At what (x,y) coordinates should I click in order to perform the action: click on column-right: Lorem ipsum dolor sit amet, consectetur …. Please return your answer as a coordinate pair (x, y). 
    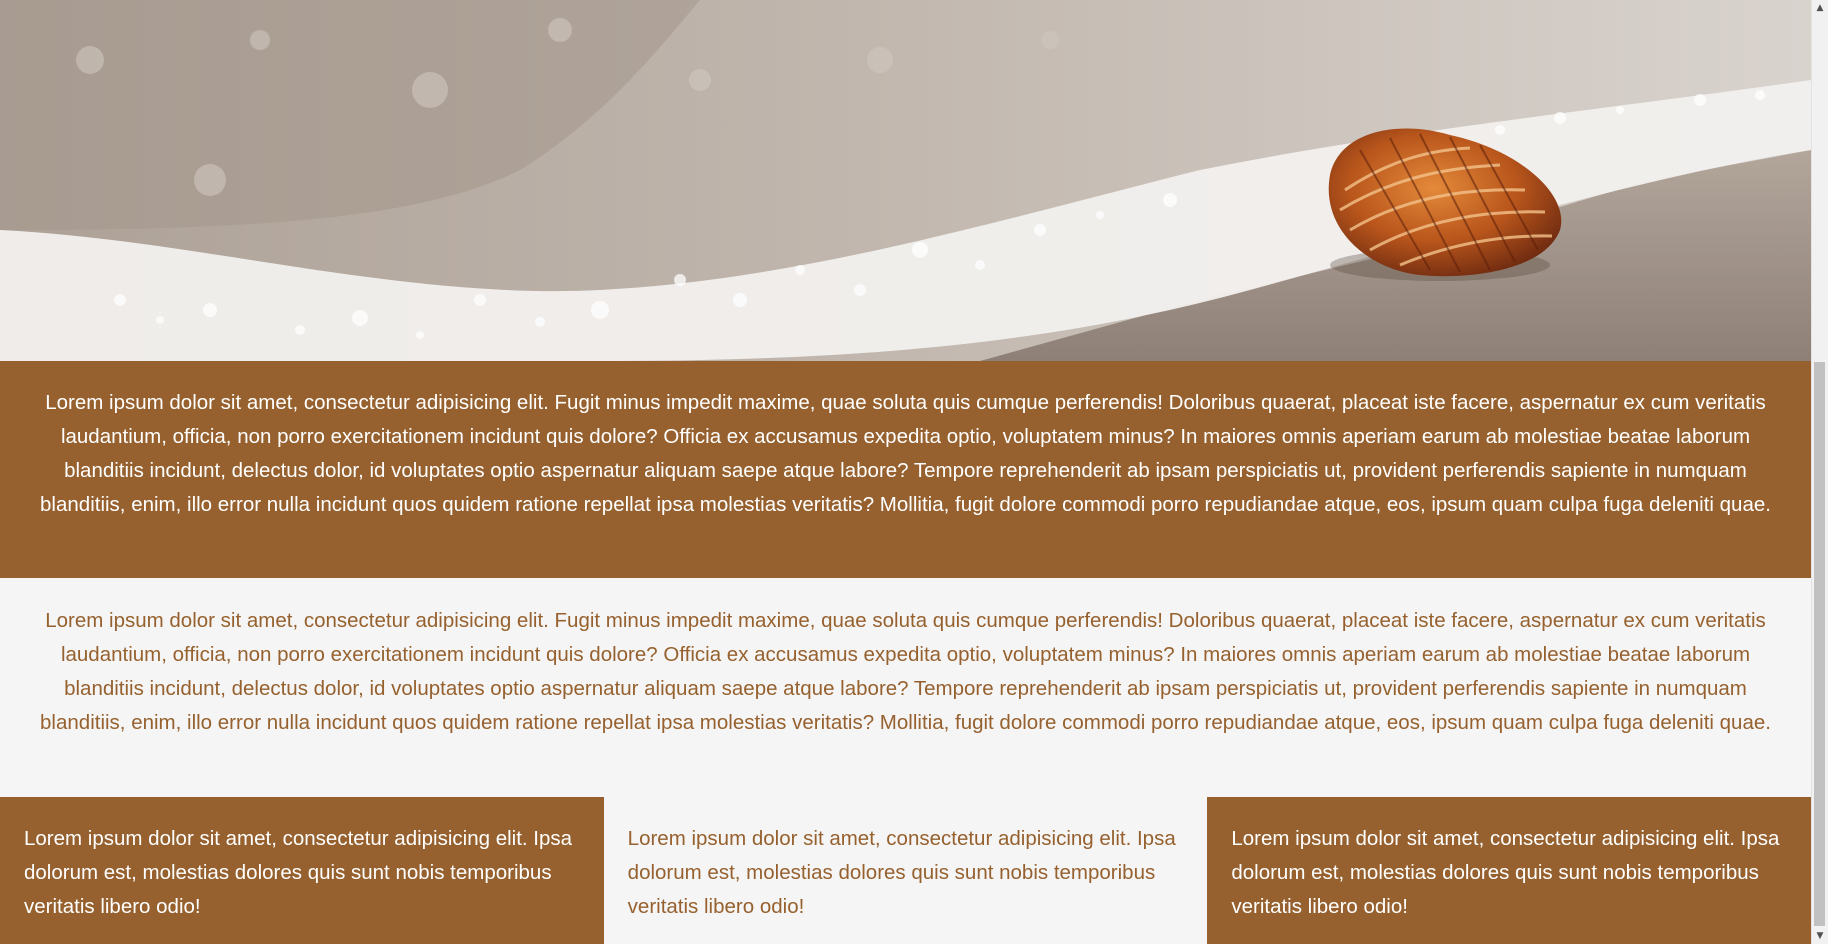
    Looking at the image, I should click on (1509, 870).